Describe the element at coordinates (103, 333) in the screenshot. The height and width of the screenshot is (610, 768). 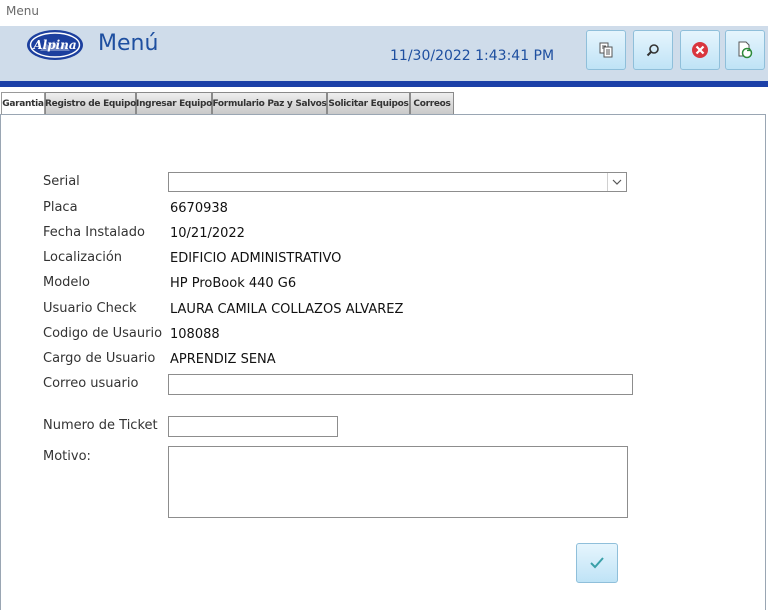
I see `codigo-usuario-label: Codigo de Usaurio` at that location.